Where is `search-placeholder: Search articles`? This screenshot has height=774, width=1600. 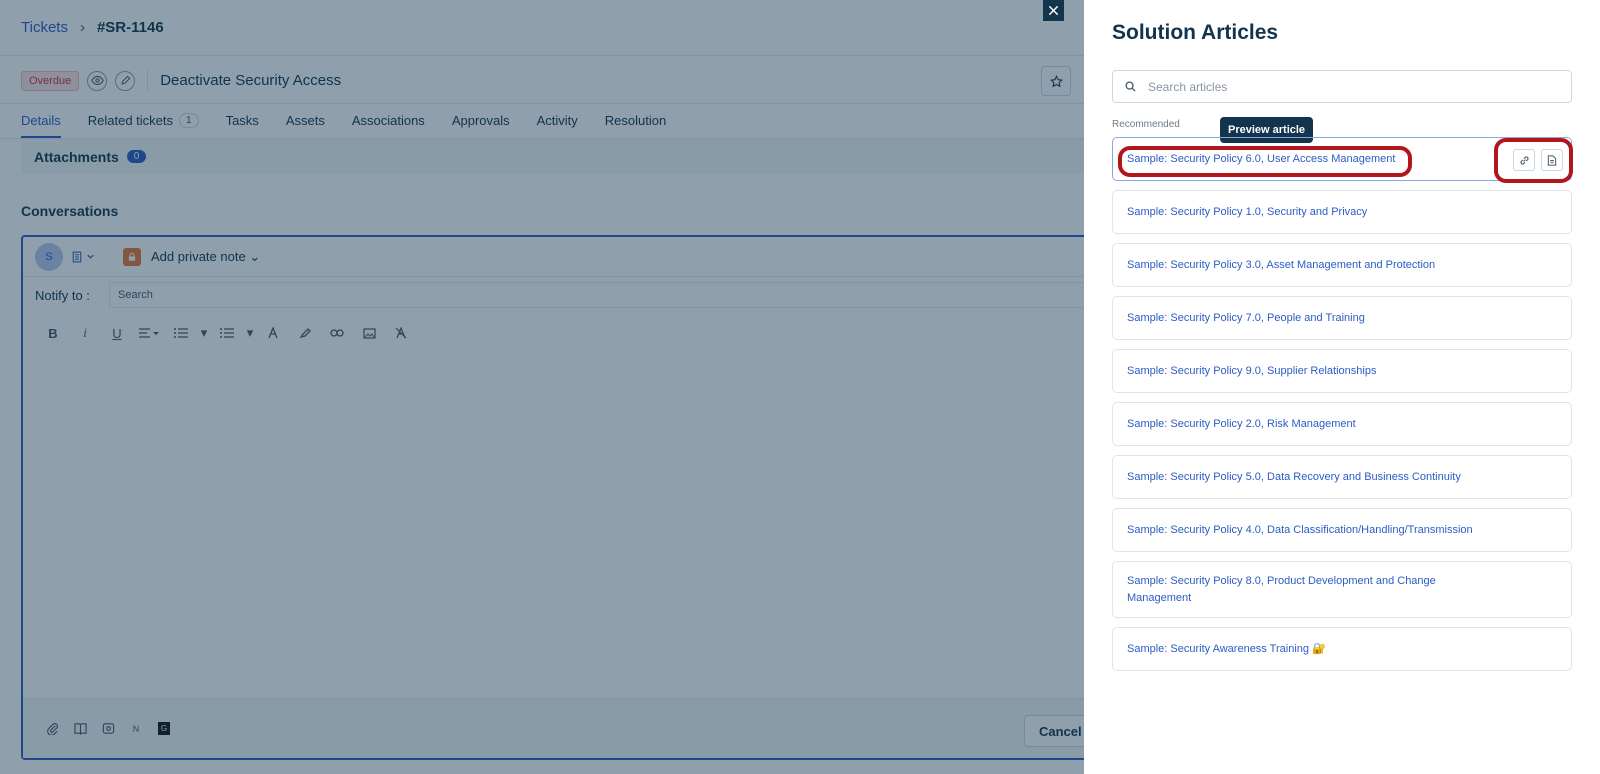
search-placeholder: Search articles is located at coordinates (1188, 86).